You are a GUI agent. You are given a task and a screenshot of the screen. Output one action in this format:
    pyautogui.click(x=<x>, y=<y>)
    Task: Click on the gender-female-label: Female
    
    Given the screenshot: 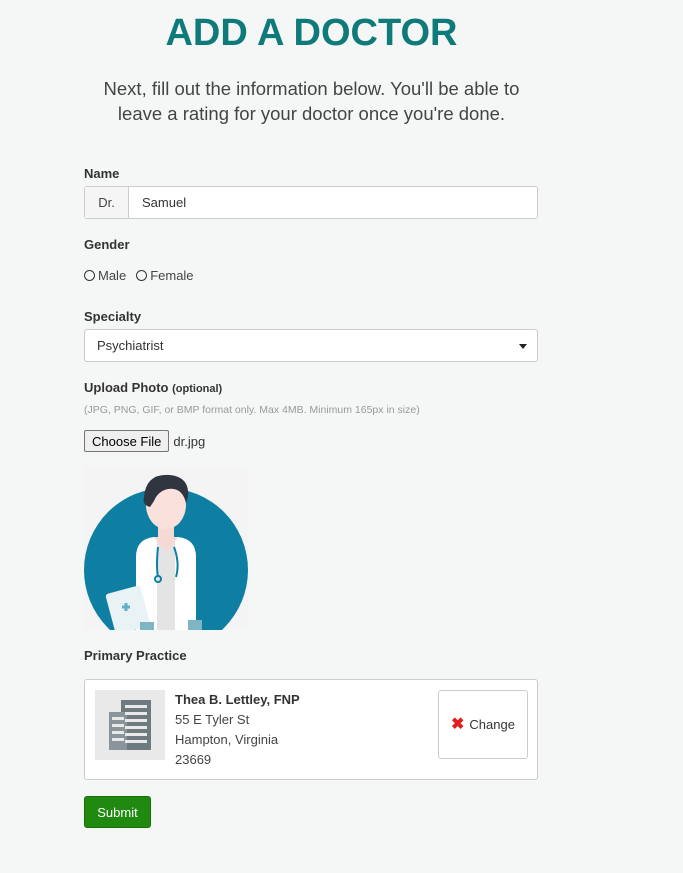 What is the action you would take?
    pyautogui.click(x=172, y=275)
    